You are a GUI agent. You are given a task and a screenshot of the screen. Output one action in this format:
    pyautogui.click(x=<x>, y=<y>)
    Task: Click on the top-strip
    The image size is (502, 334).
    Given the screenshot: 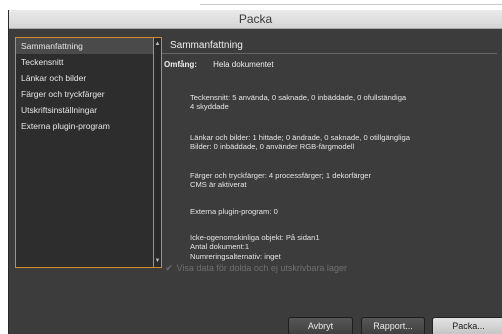 What is the action you would take?
    pyautogui.click(x=251, y=5)
    